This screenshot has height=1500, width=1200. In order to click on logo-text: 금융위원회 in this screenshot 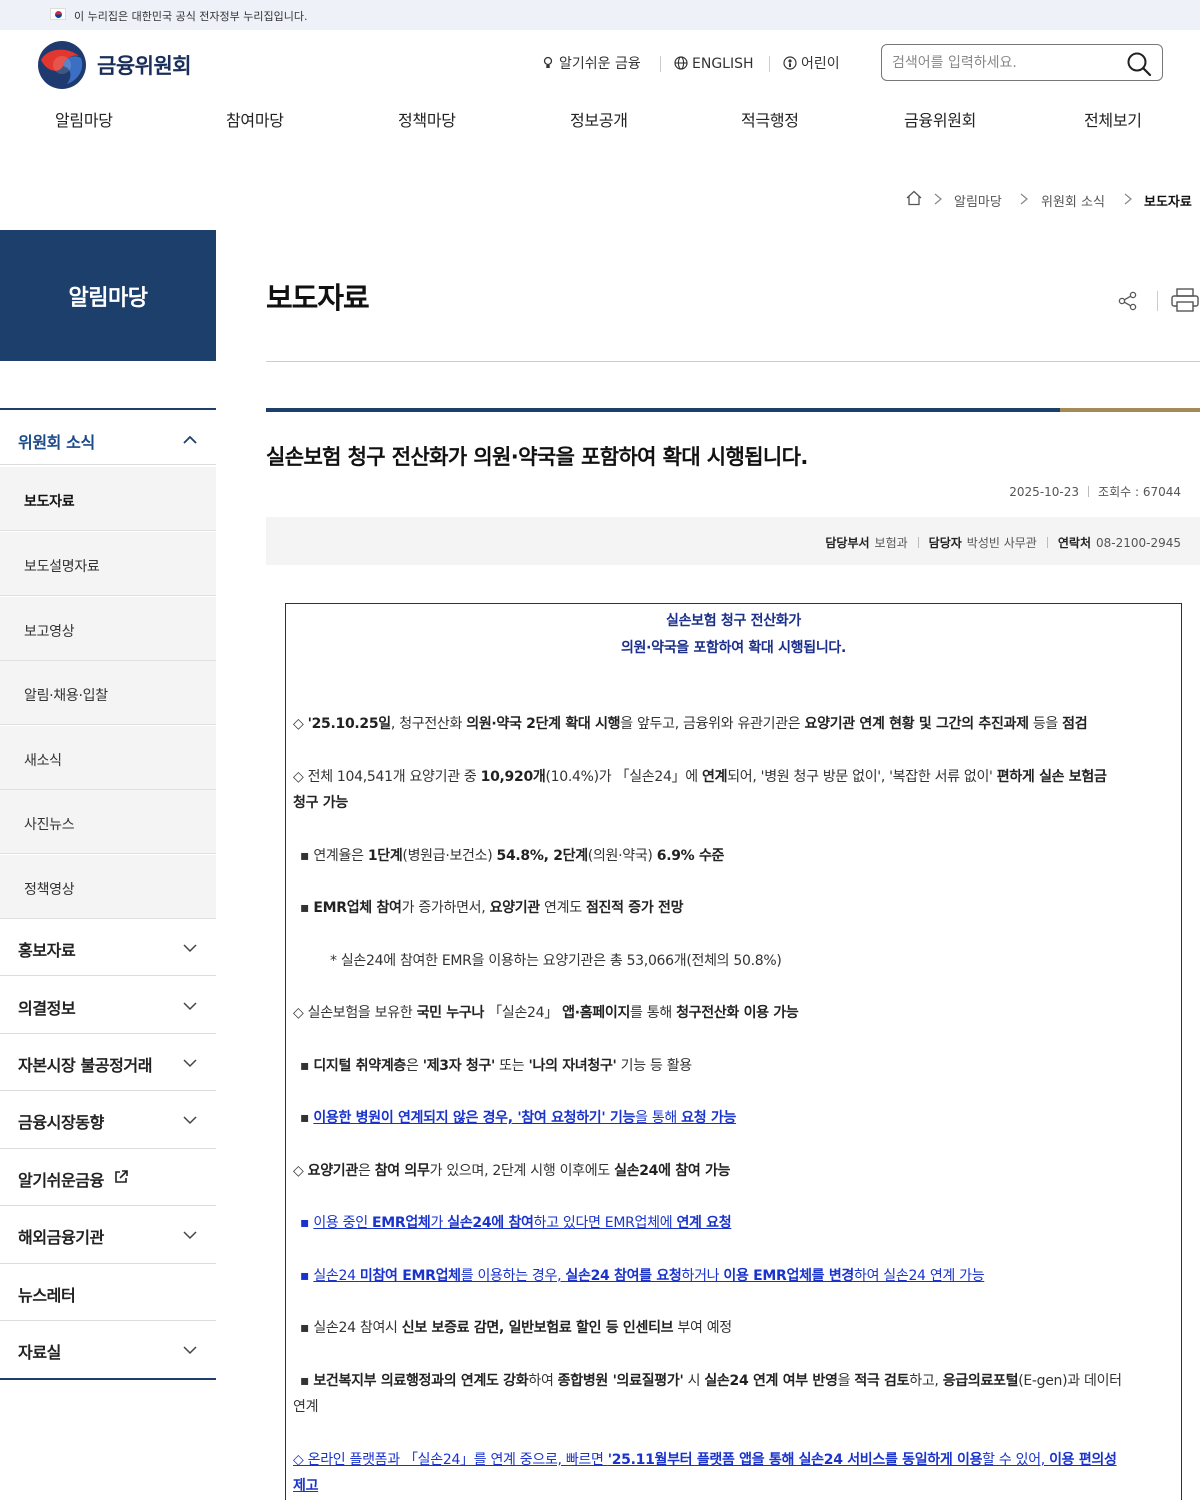, I will do `click(144, 65)`.